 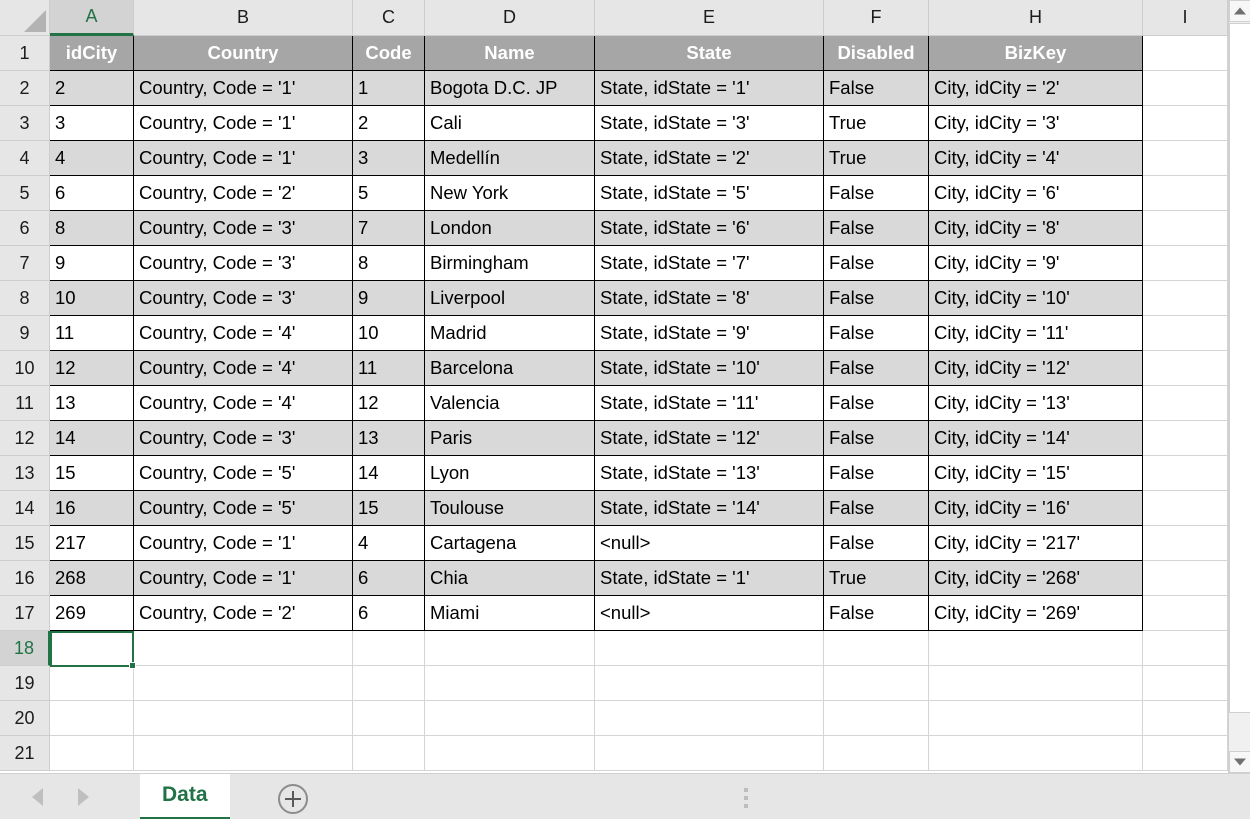 What do you see at coordinates (1036, 368) in the screenshot?
I see `data-cell: City, idCity = '12'` at bounding box center [1036, 368].